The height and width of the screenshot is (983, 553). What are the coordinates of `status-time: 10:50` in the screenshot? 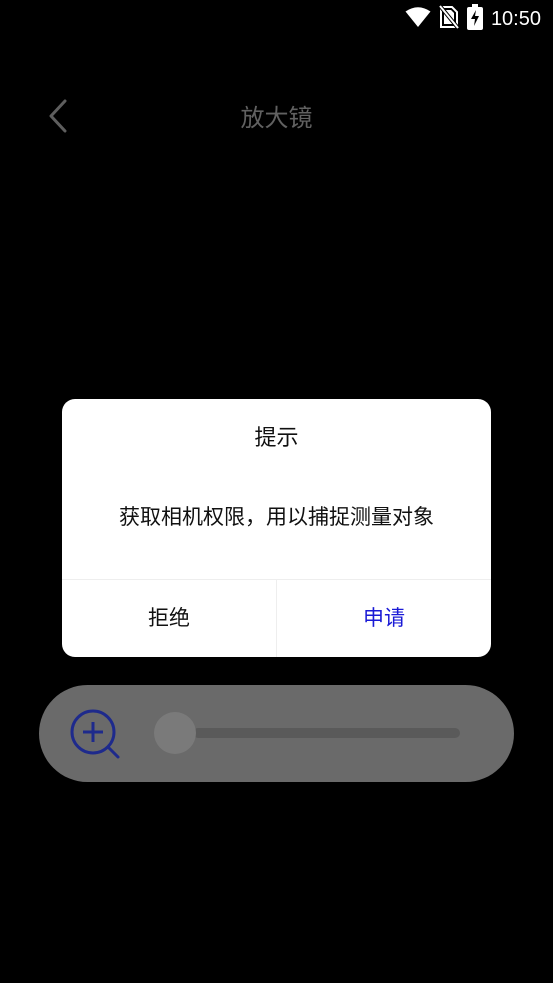 It's located at (515, 19).